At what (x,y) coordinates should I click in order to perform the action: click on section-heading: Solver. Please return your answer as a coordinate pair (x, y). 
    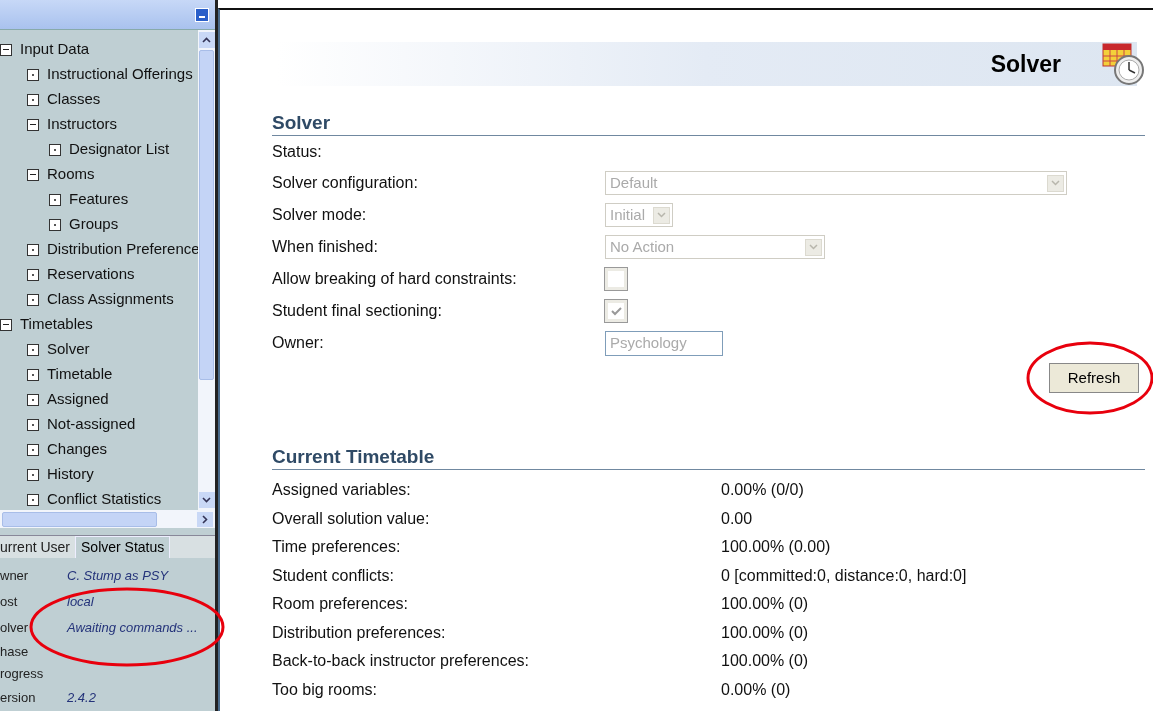
    Looking at the image, I should click on (708, 124).